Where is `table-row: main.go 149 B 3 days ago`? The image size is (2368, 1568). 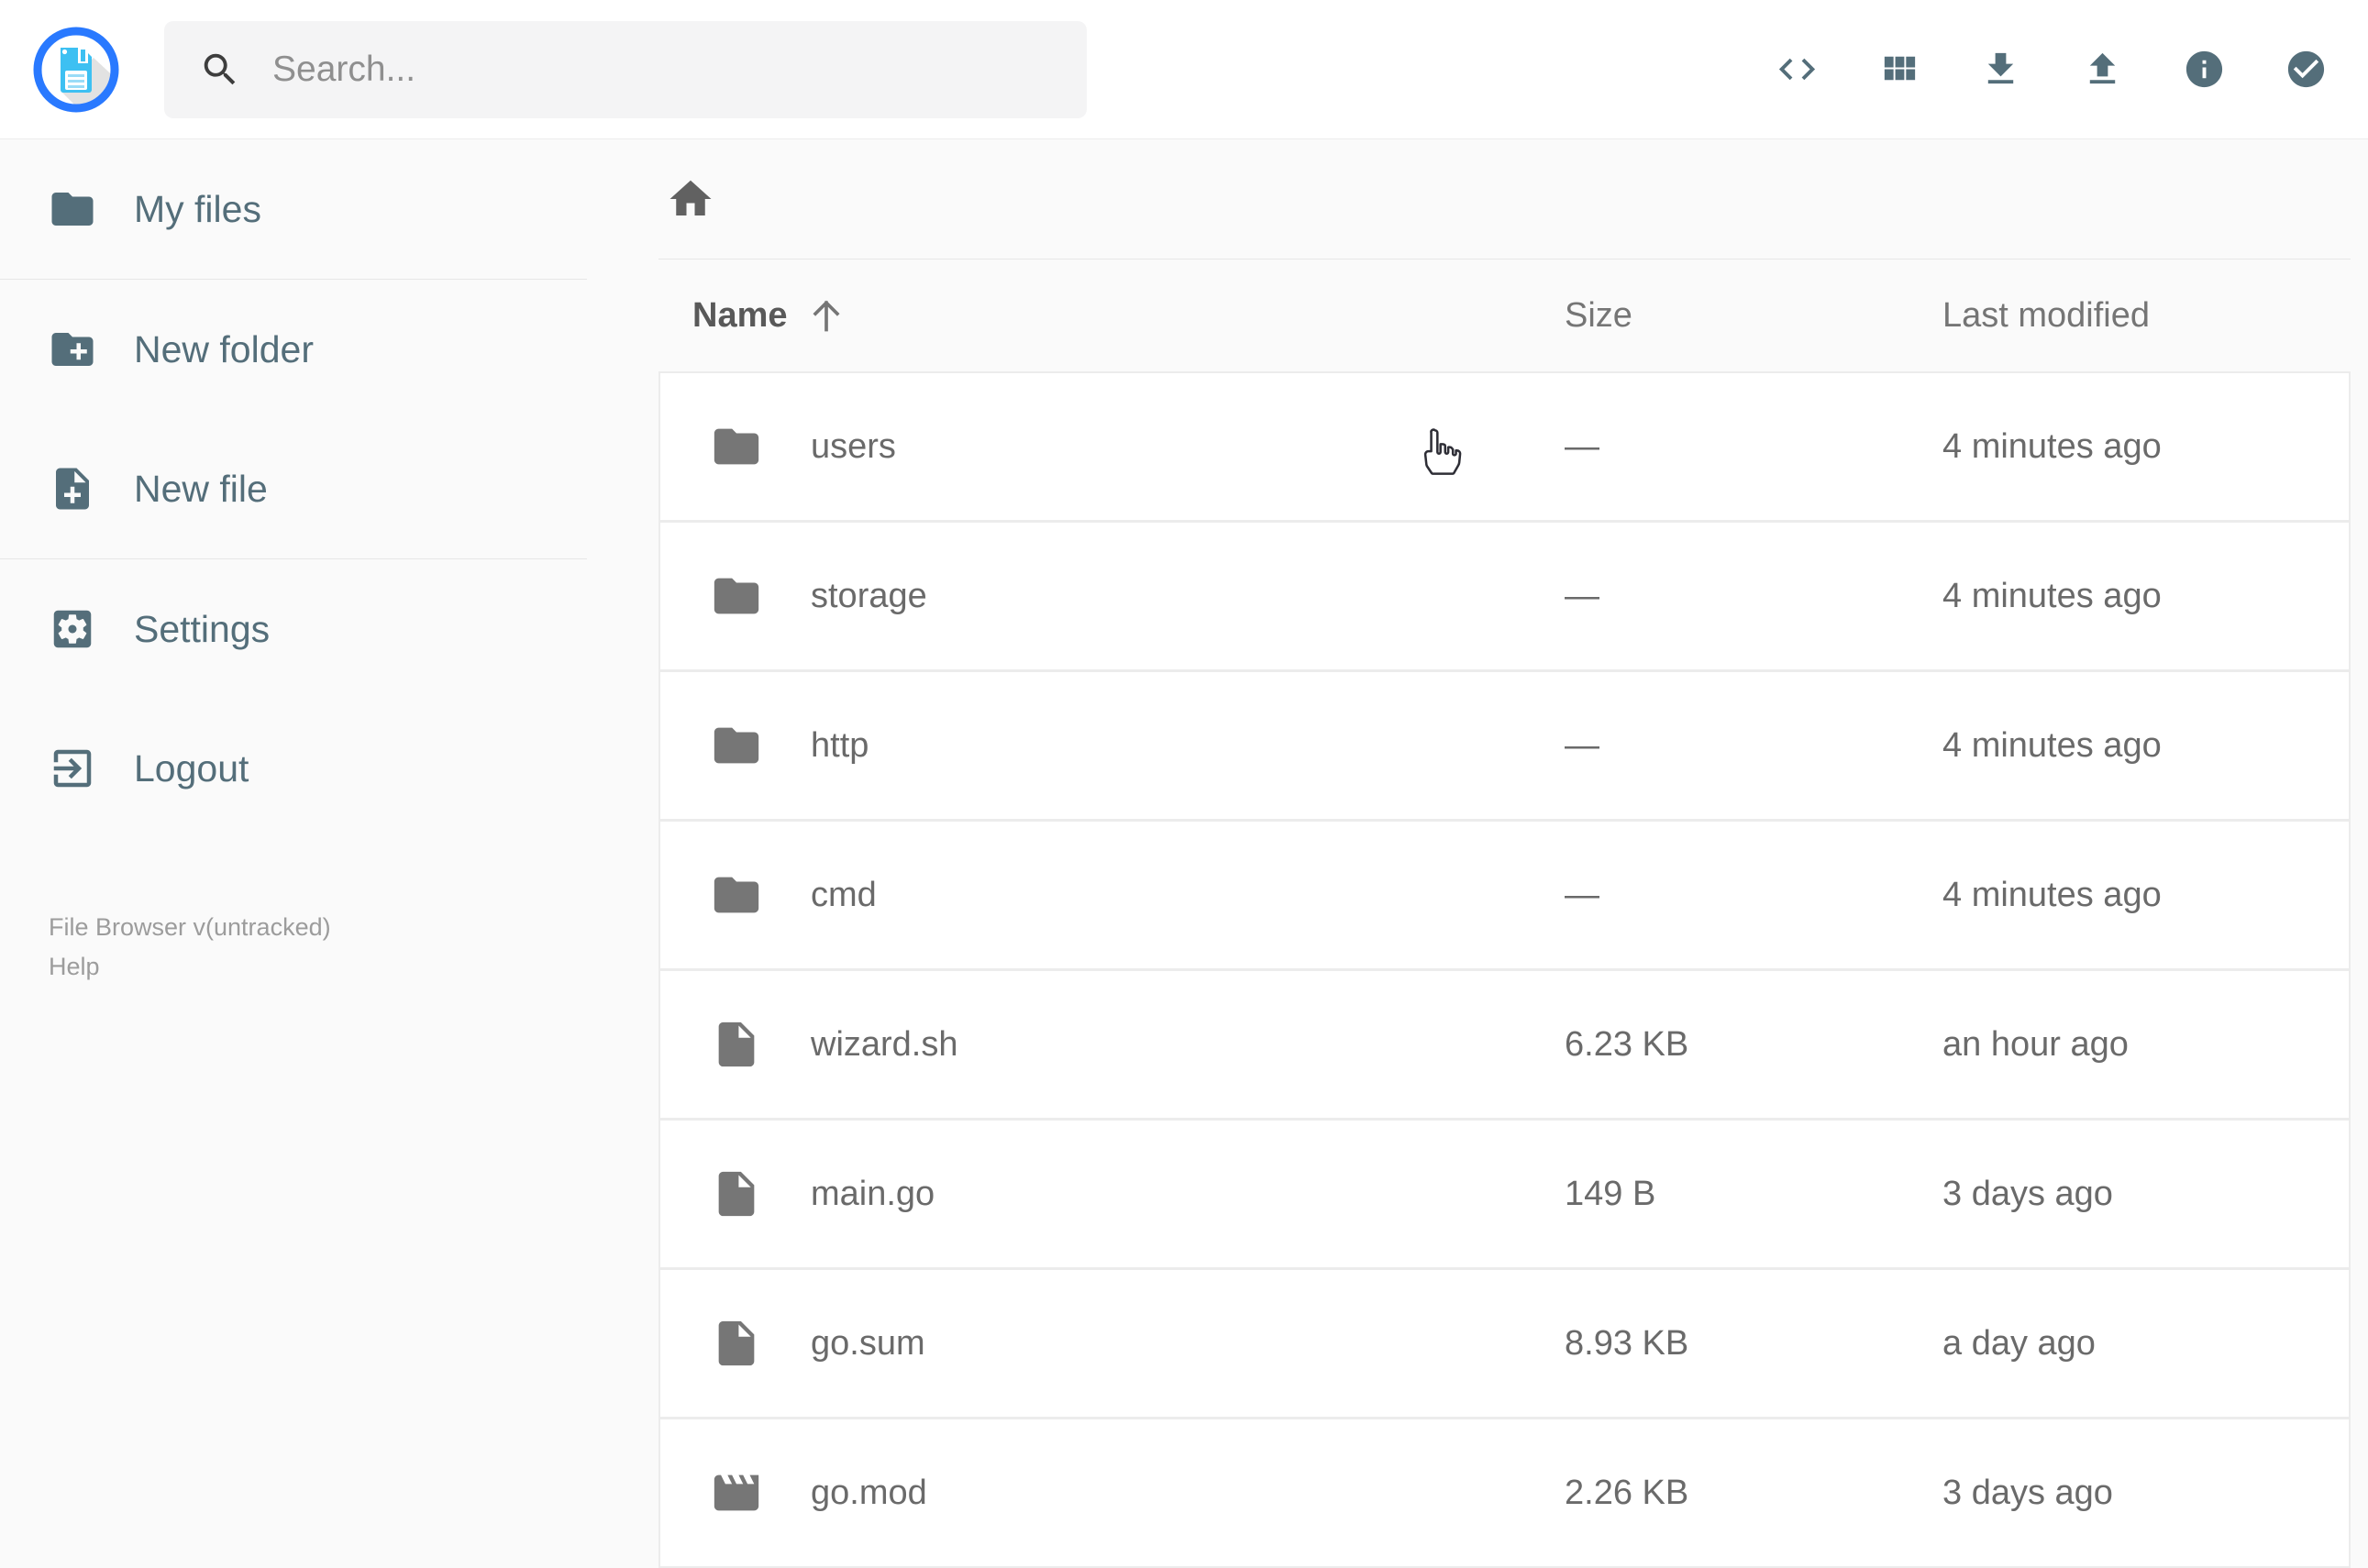 table-row: main.go 149 B 3 days ago is located at coordinates (1504, 1192).